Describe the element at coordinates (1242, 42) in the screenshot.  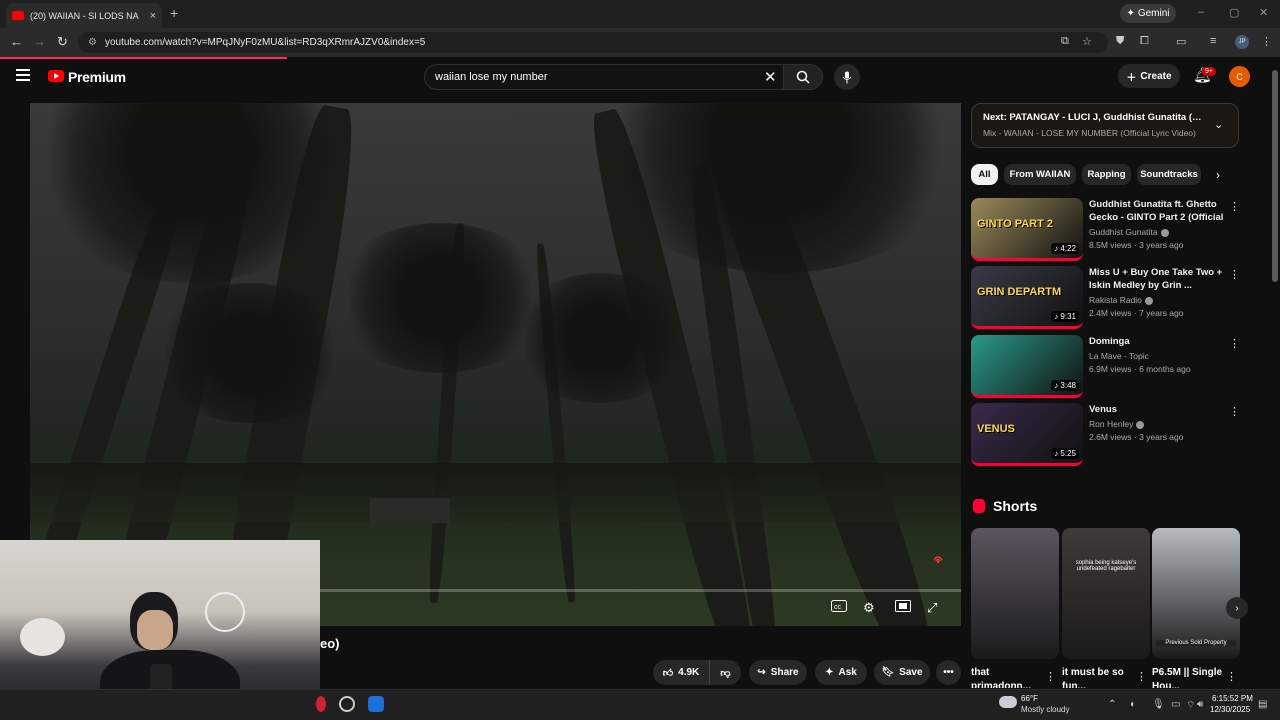
I see `browser-profile-avatar: JP` at that location.